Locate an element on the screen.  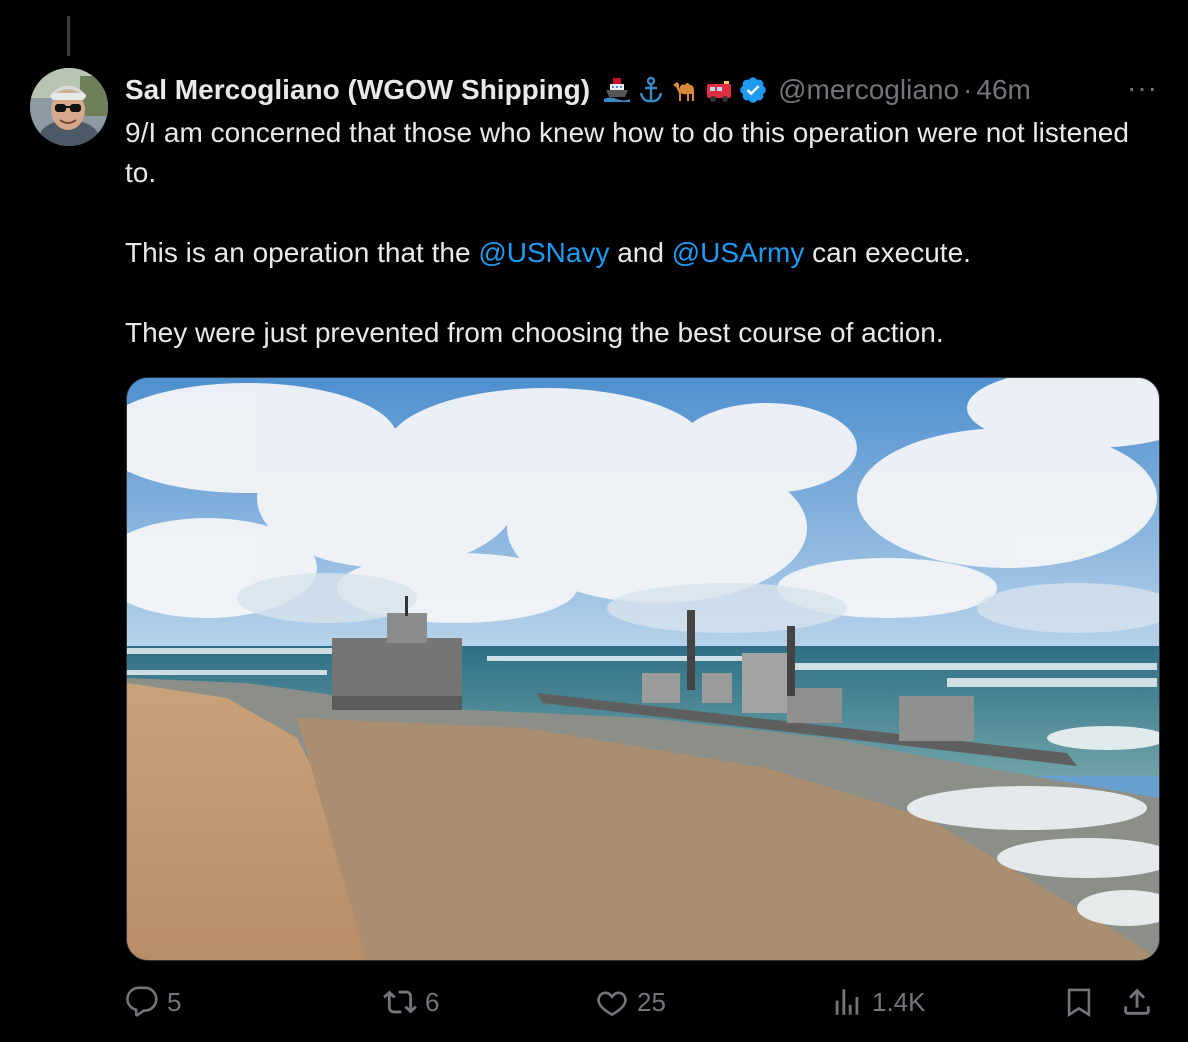
mention-usnavy-link: @USNavy is located at coordinates (543, 252).